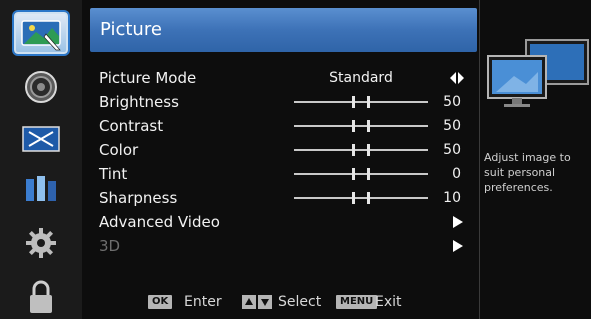  What do you see at coordinates (361, 102) in the screenshot?
I see `brightness-slider` at bounding box center [361, 102].